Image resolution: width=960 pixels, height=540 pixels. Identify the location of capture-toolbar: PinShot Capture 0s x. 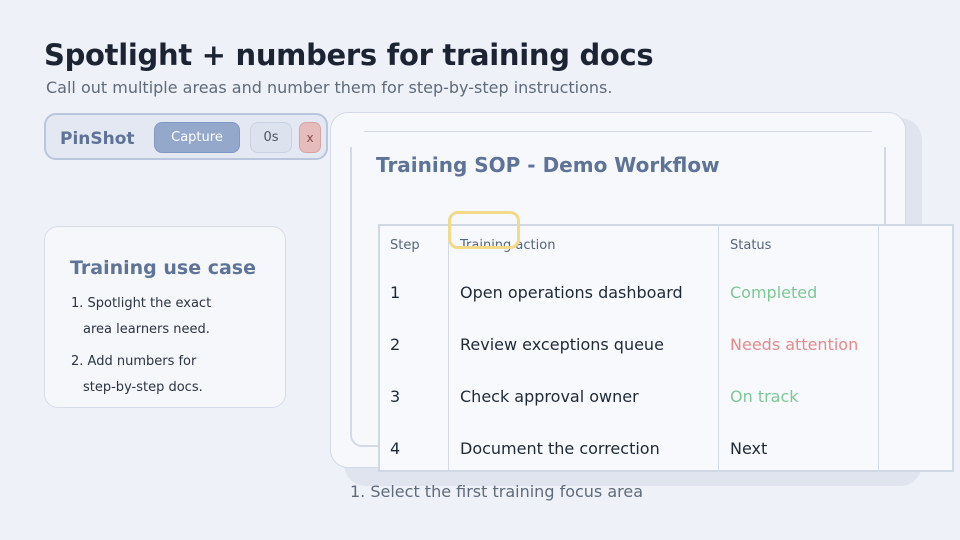
(186, 136).